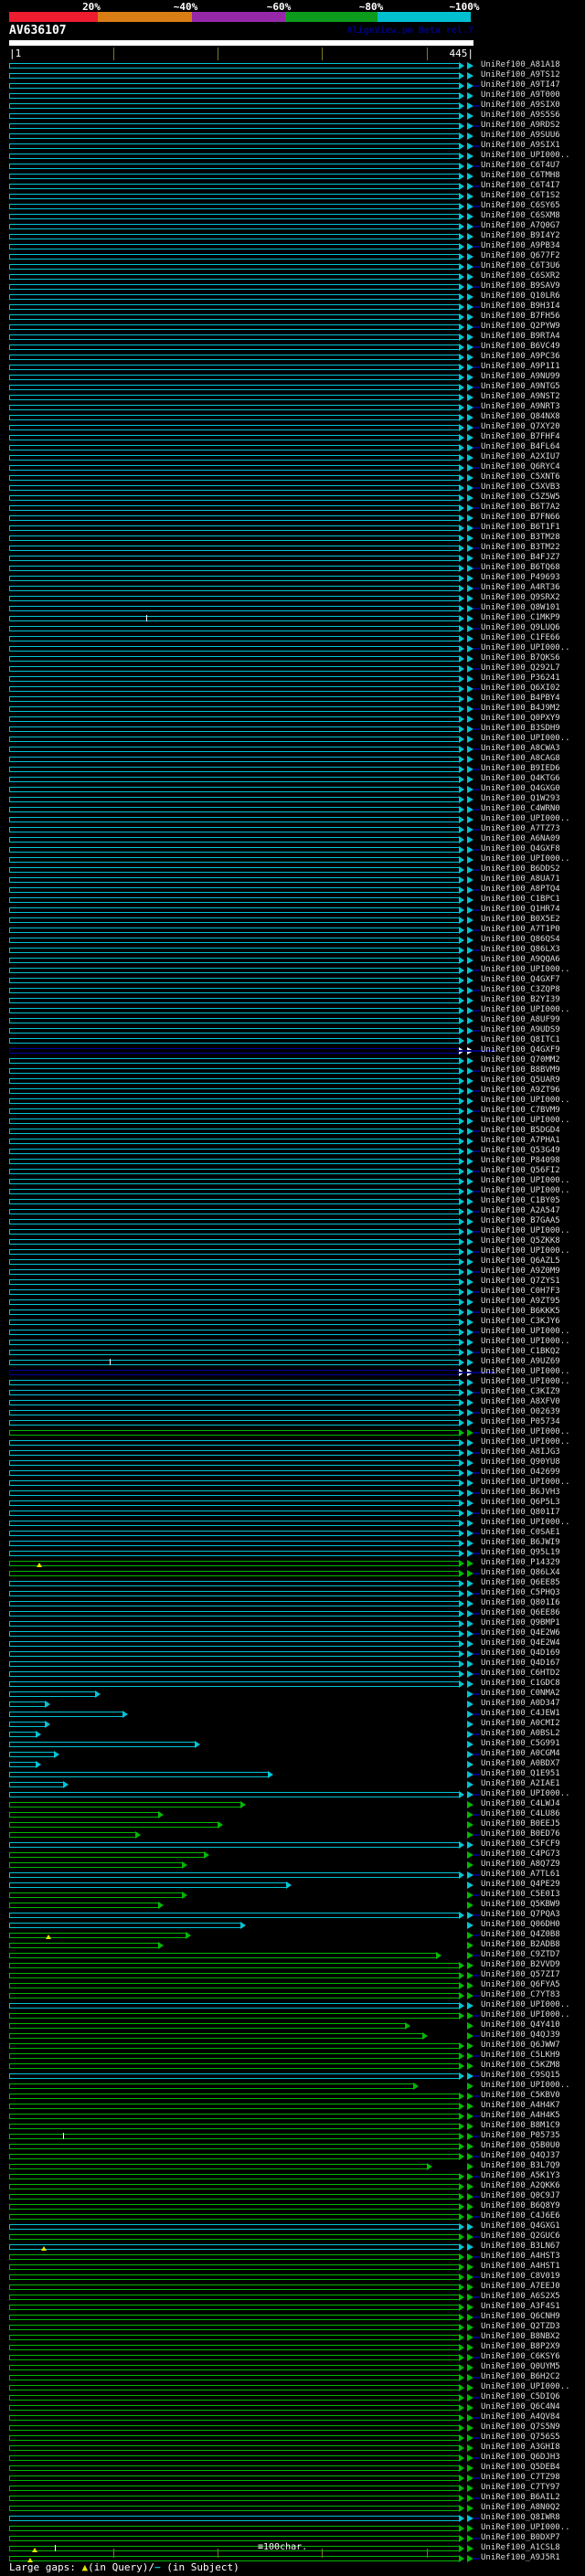  What do you see at coordinates (520, 236) in the screenshot?
I see `hit-label: UniRef100_B9I4Y2` at bounding box center [520, 236].